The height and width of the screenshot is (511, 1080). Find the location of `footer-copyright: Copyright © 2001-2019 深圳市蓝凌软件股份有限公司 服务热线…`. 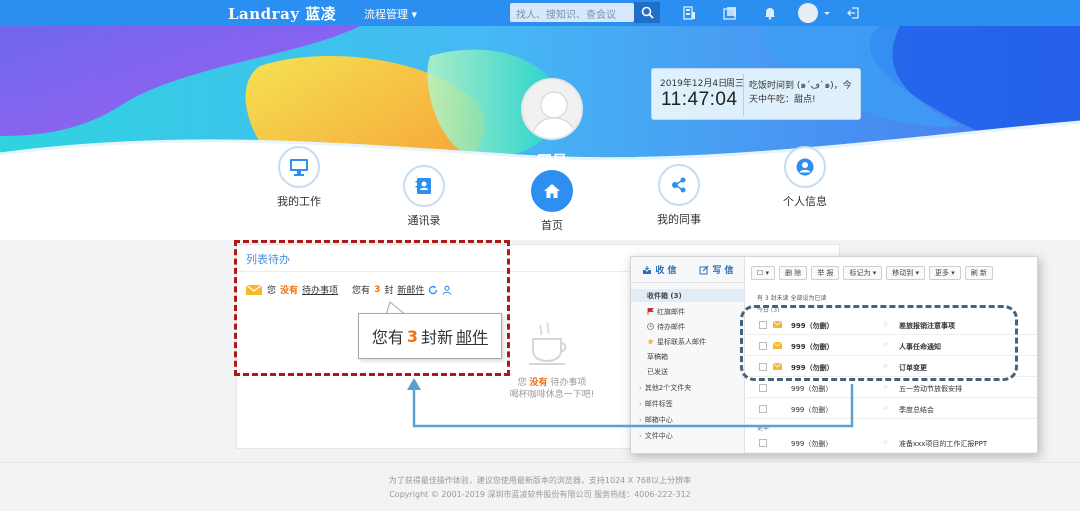

footer-copyright: Copyright © 2001-2019 深圳市蓝凌软件股份有限公司 服务热线… is located at coordinates (540, 494).